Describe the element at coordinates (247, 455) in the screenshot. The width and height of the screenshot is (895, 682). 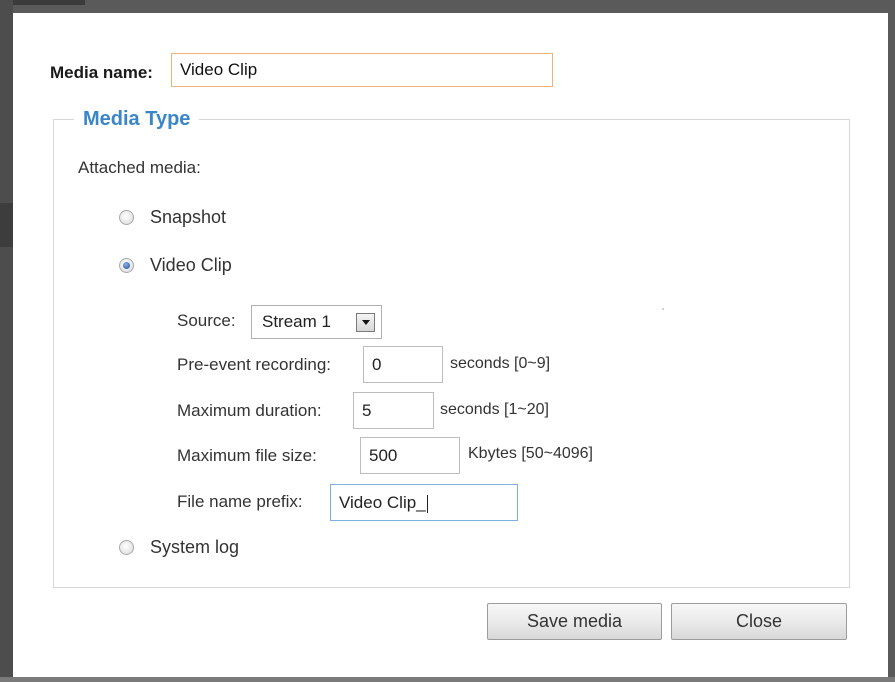
I see `max-file-size-label: Maximum file size:` at that location.